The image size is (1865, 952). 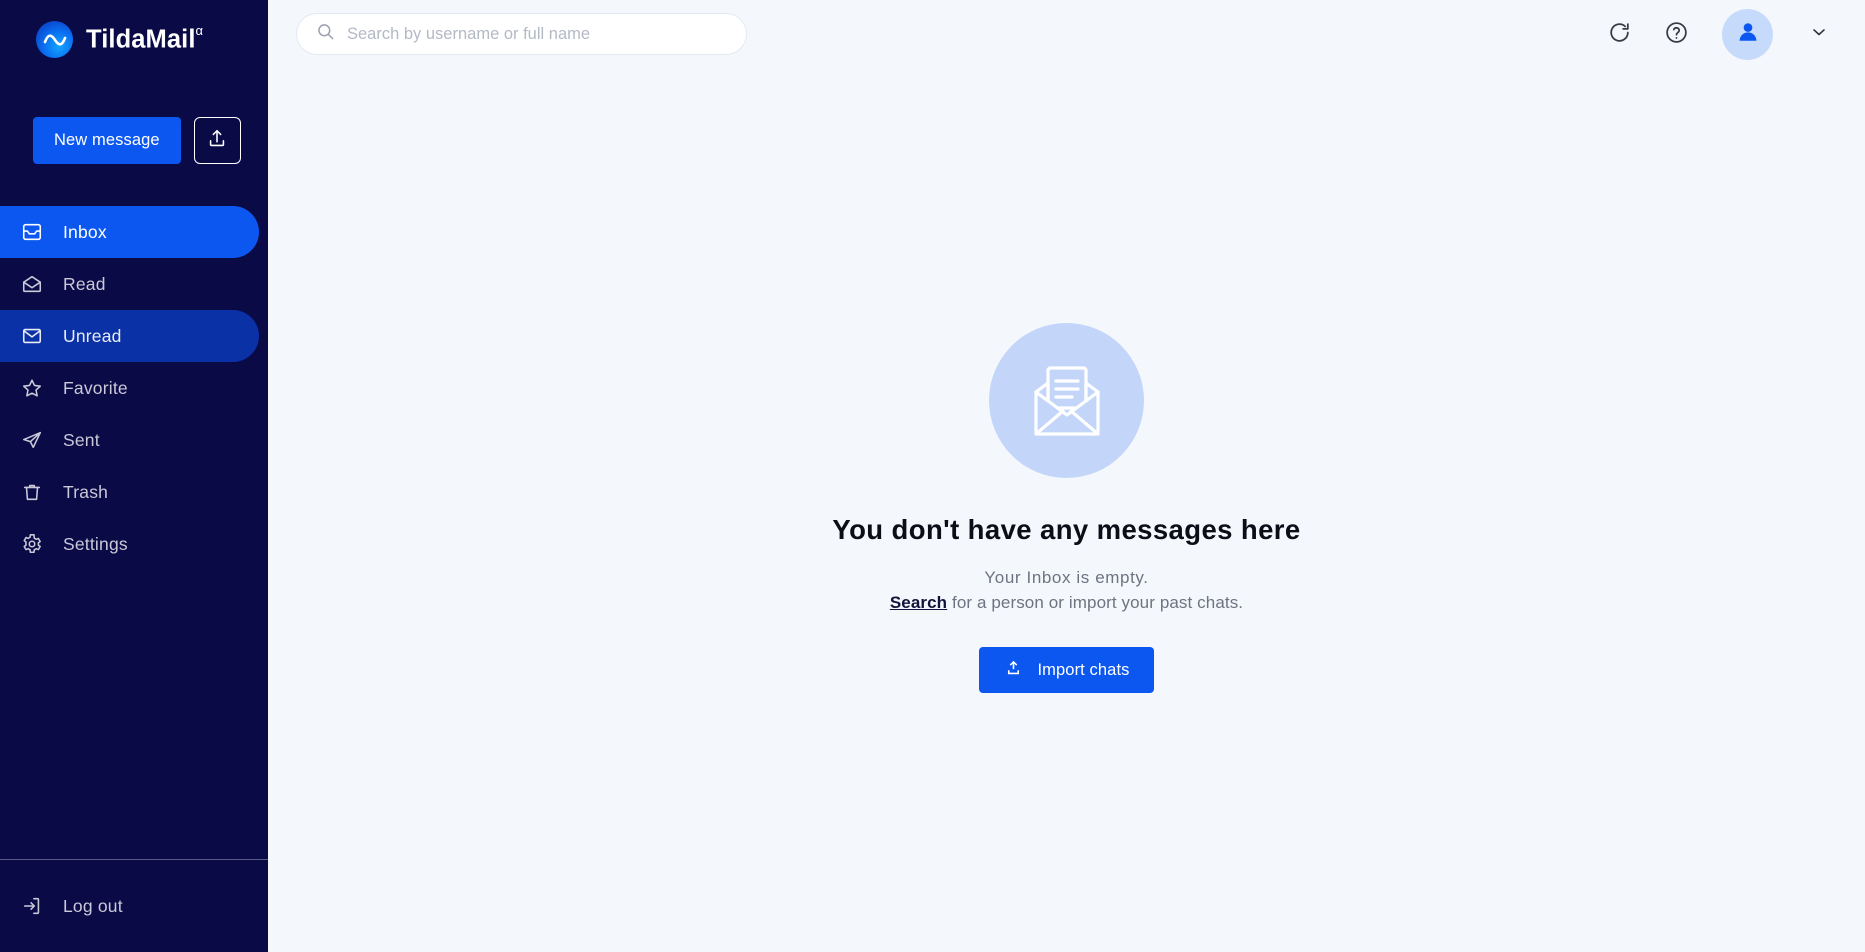 I want to click on refresh-icon, so click(x=1619, y=34).